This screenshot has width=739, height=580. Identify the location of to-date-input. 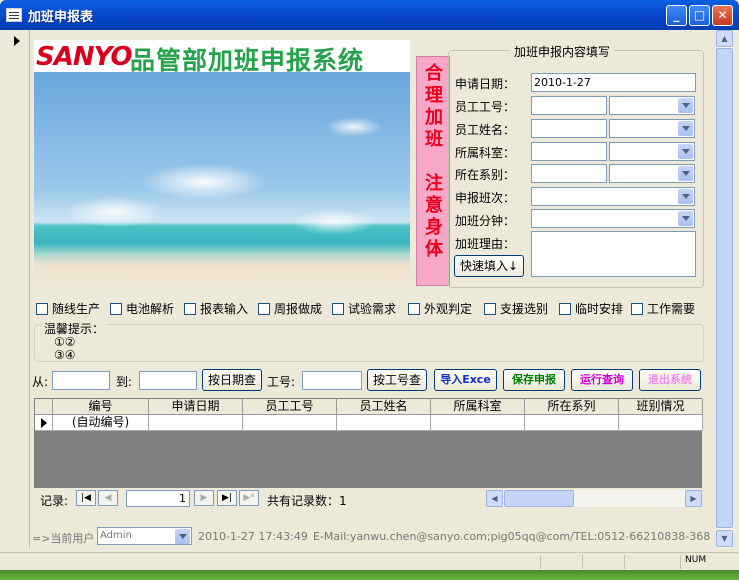
(168, 380).